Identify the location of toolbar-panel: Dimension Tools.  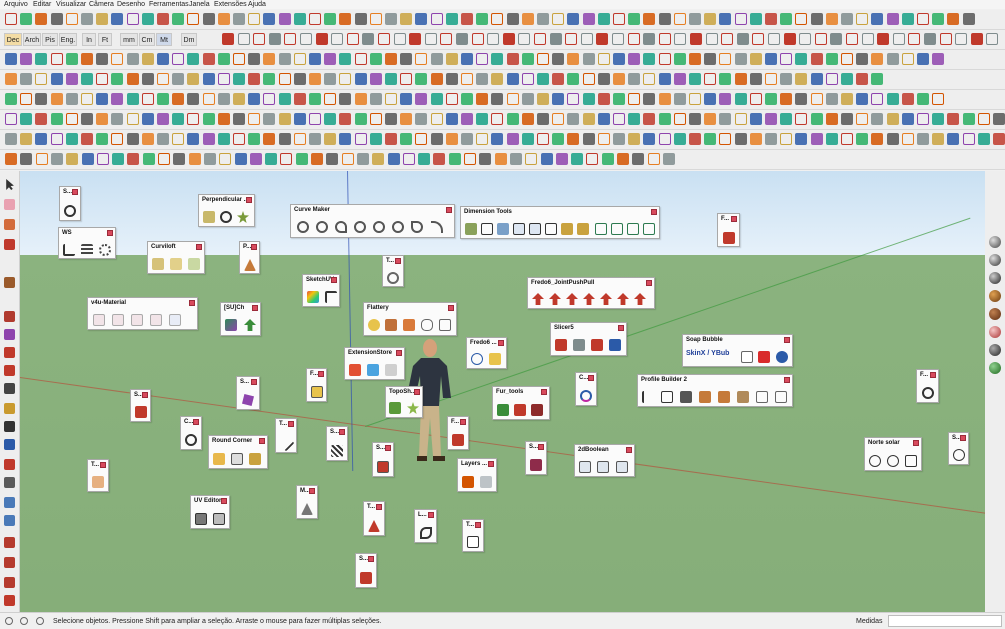
(560, 222).